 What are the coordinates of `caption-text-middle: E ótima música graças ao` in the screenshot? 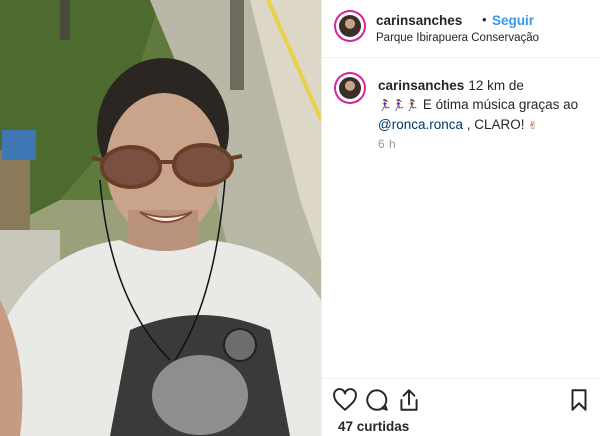 It's located at (500, 104).